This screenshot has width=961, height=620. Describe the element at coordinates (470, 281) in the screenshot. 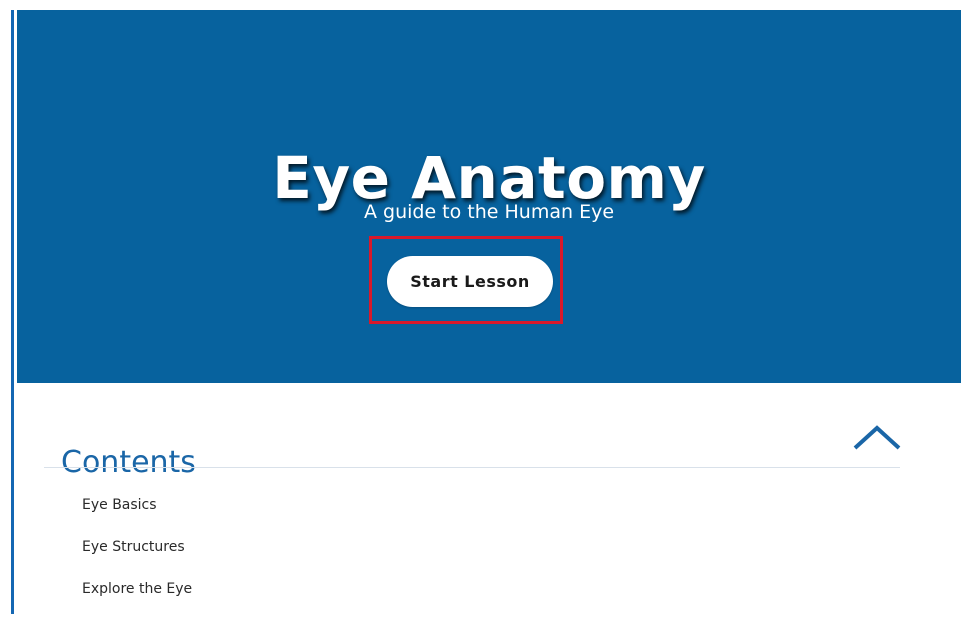

I see `start-lesson-button: Start Lesson` at that location.